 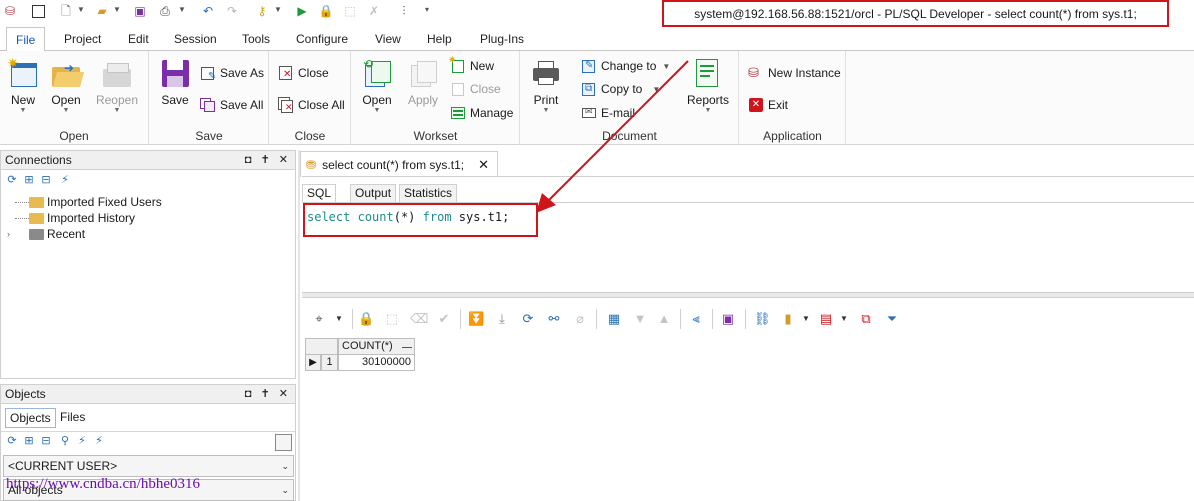 What do you see at coordinates (481, 113) in the screenshot?
I see `workset-manage-button: Manage` at bounding box center [481, 113].